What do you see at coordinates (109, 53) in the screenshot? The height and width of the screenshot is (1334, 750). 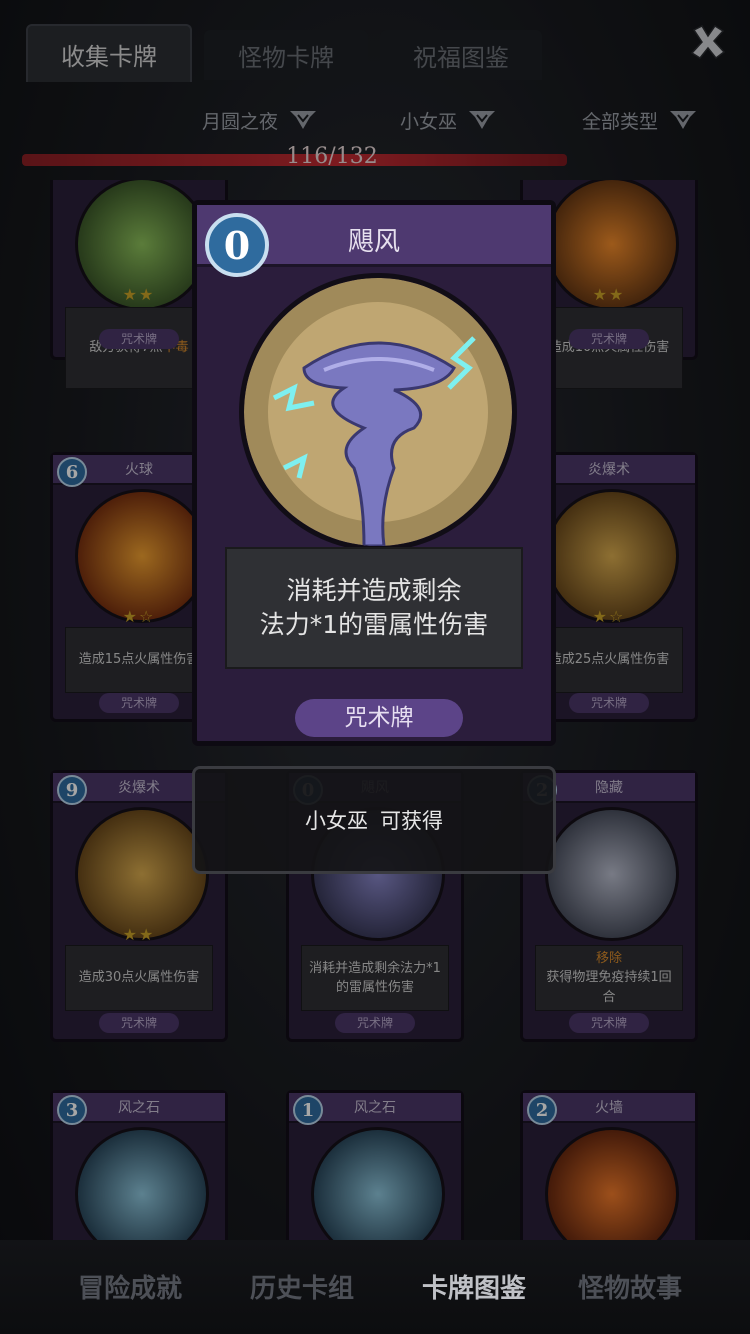 I see `tab-collect-cards: 收集卡牌` at bounding box center [109, 53].